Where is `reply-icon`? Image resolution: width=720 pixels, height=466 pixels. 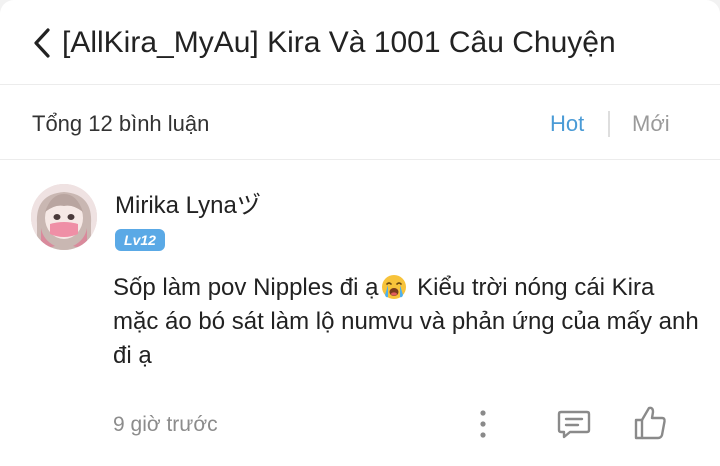 reply-icon is located at coordinates (574, 424).